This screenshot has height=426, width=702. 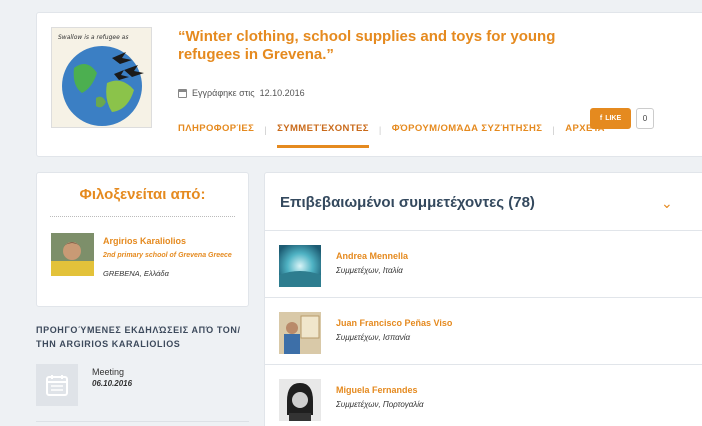 I want to click on participant-role: Συμμετέχων, Ιταλία, so click(x=369, y=270).